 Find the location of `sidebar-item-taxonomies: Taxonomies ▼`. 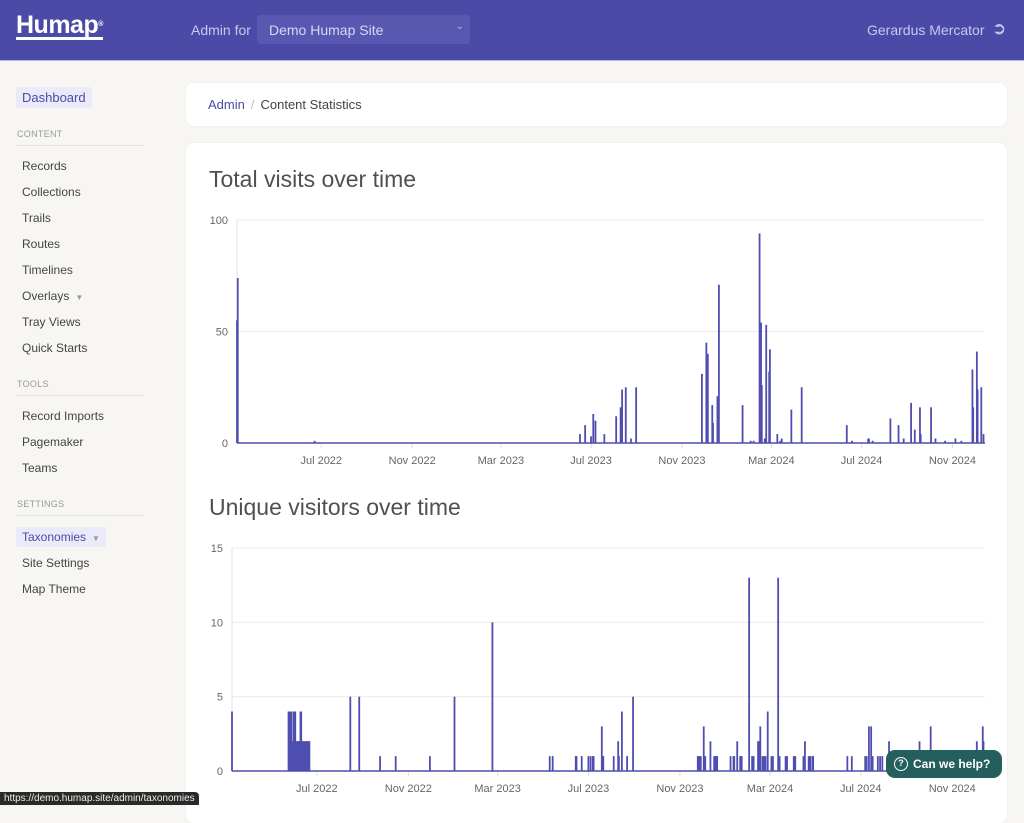

sidebar-item-taxonomies: Taxonomies ▼ is located at coordinates (61, 537).